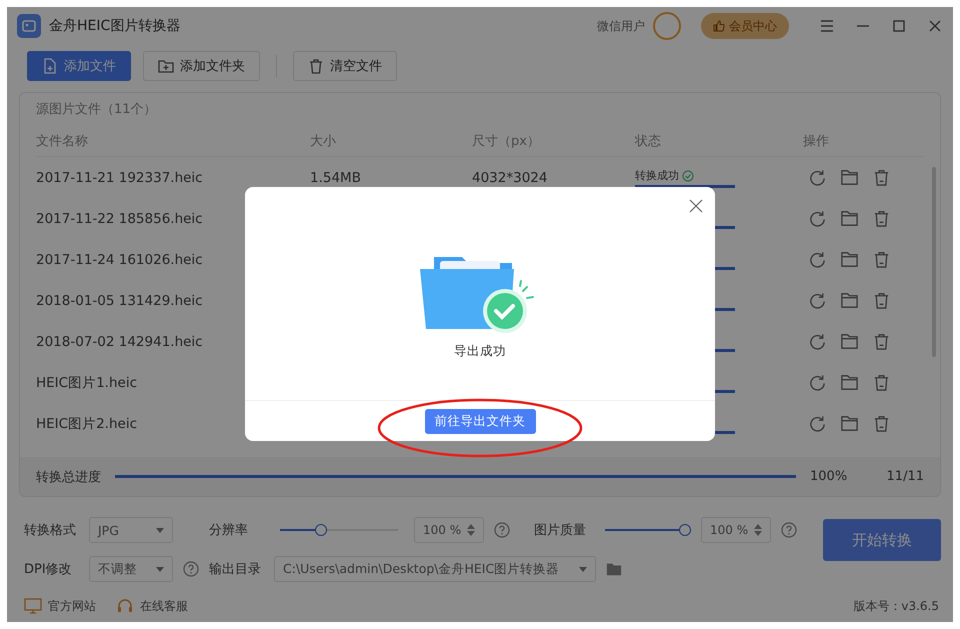 The width and height of the screenshot is (960, 629). Describe the element at coordinates (421, 569) in the screenshot. I see `dropdown-value: C:\Users\admin\Desktop\金舟HEIC图片转换器` at that location.